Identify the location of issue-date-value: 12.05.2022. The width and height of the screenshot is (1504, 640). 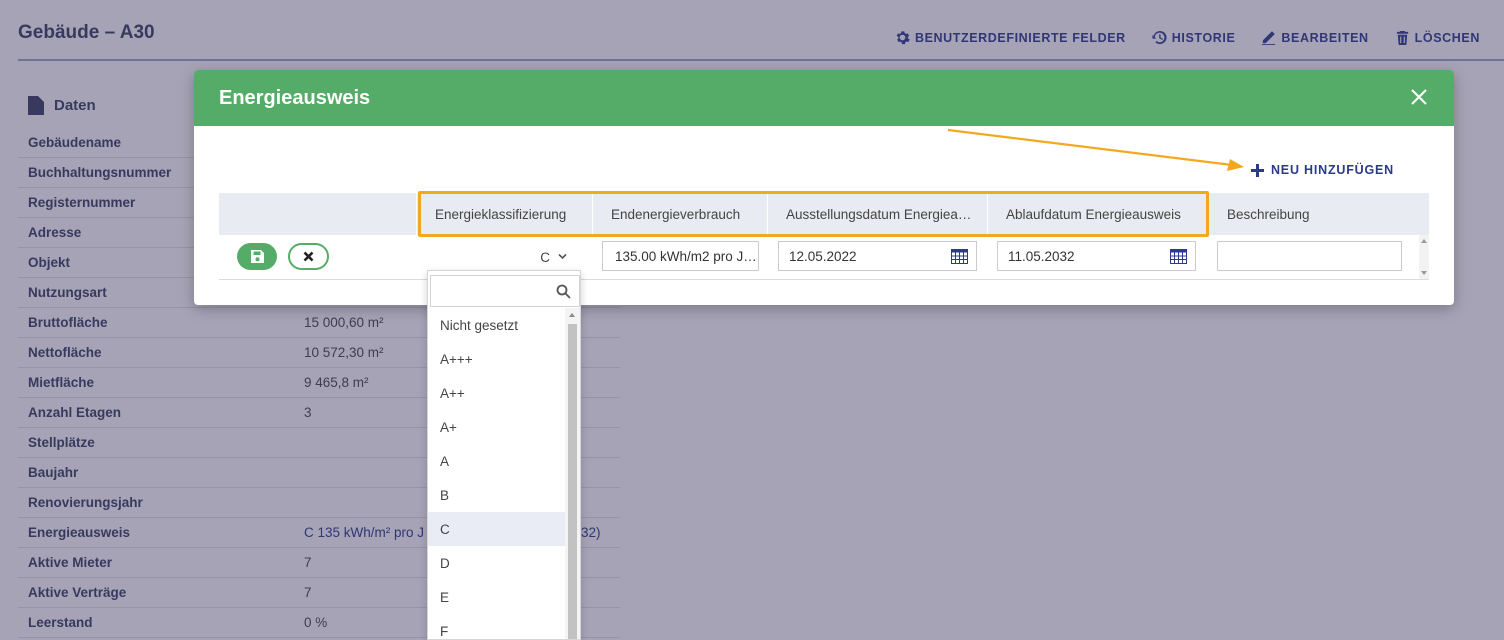
(823, 256).